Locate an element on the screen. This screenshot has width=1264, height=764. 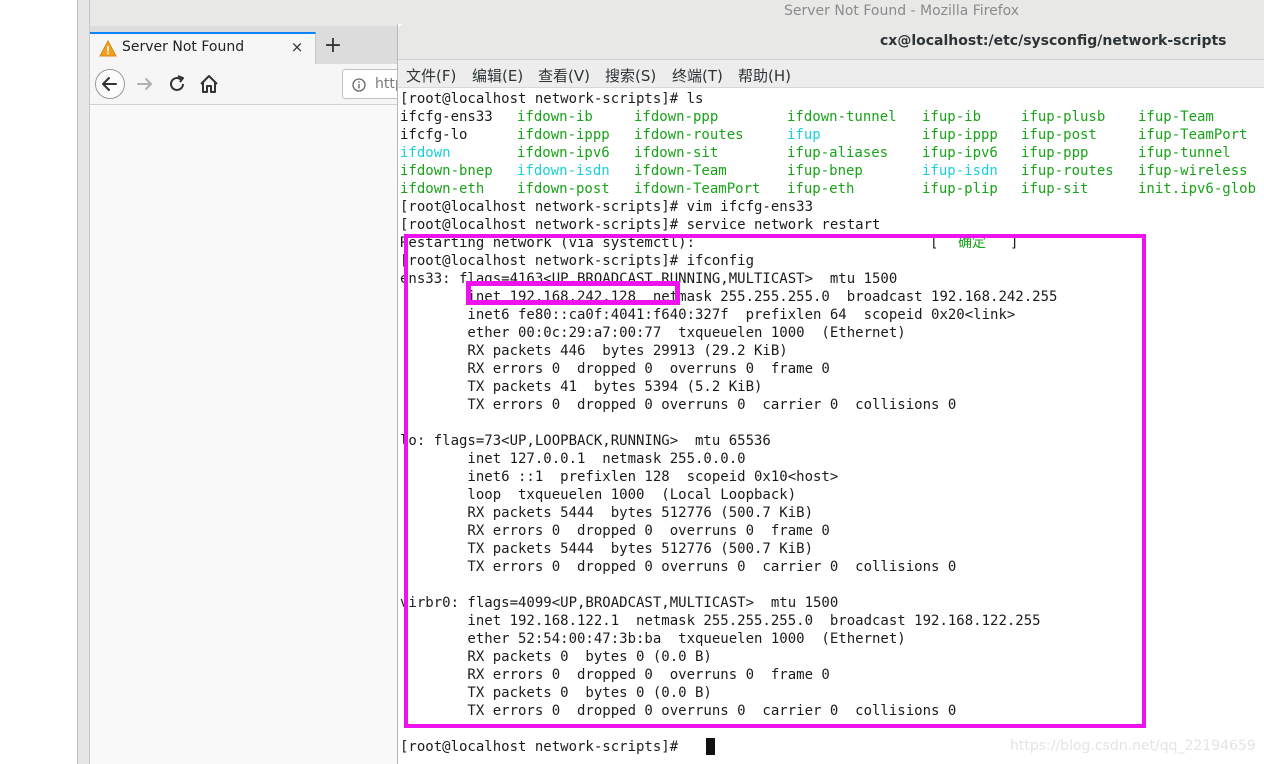
tab-server-not-found: Server Not Found × is located at coordinates (203, 48).